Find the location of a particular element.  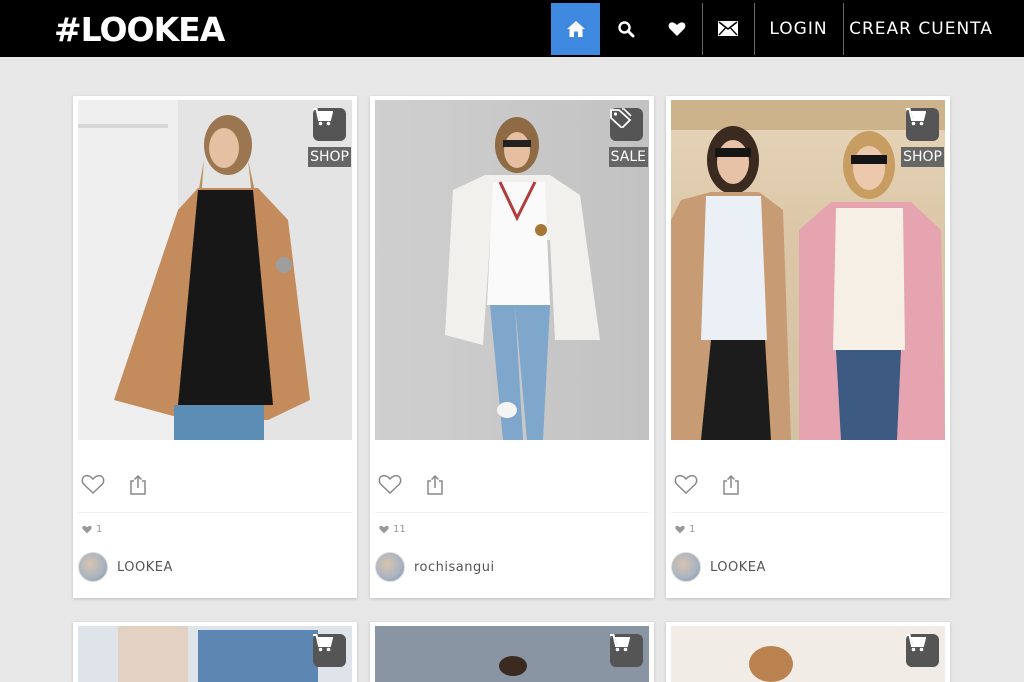

username: rochisangui is located at coordinates (454, 567).